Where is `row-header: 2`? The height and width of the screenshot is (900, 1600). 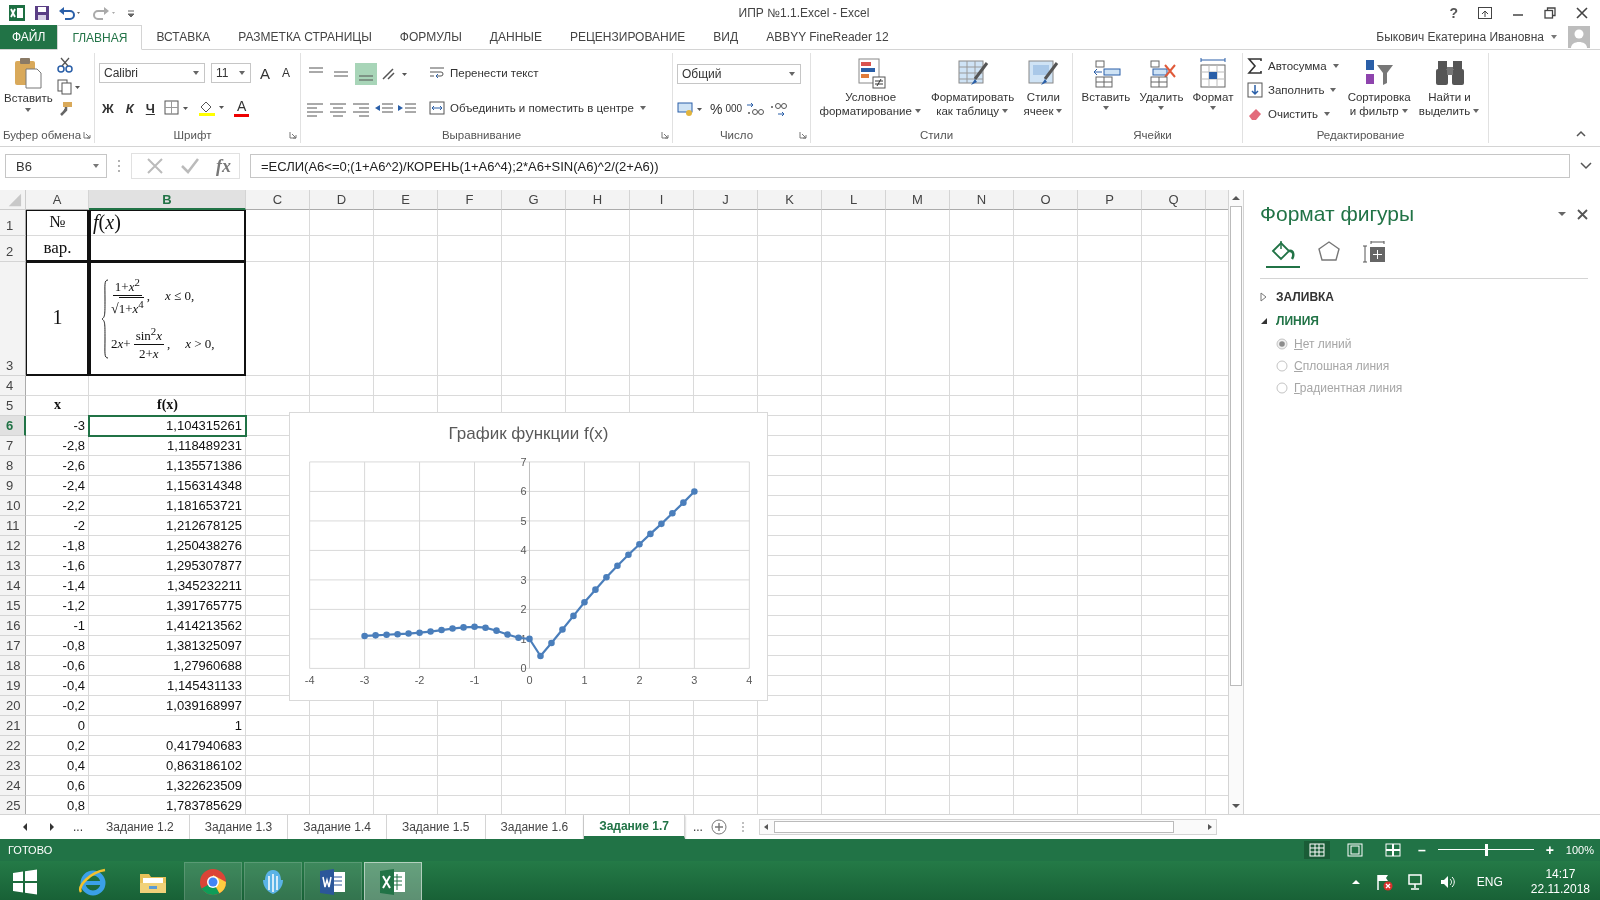 row-header: 2 is located at coordinates (13, 249).